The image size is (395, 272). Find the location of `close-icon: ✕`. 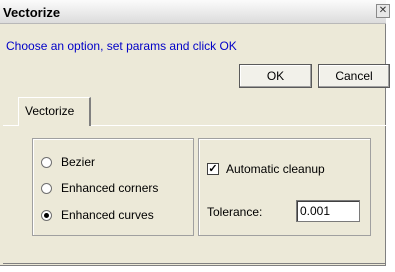

close-icon: ✕ is located at coordinates (383, 11).